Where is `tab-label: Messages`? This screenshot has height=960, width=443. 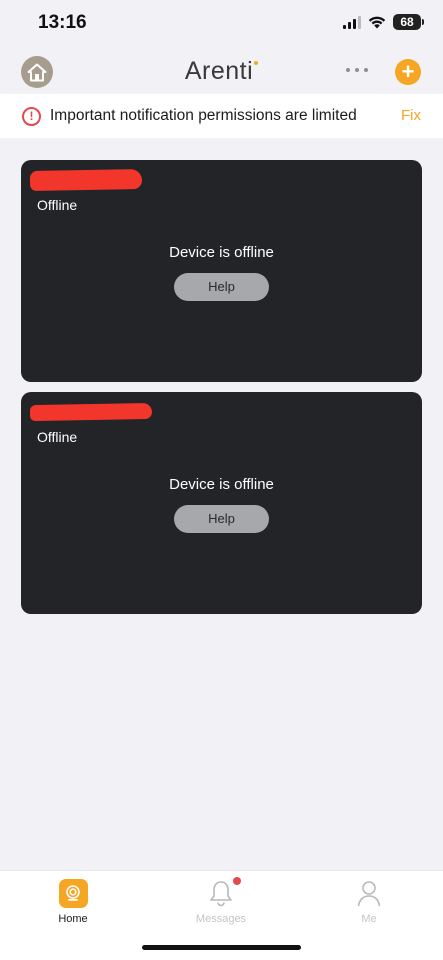
tab-label: Messages is located at coordinates (221, 919).